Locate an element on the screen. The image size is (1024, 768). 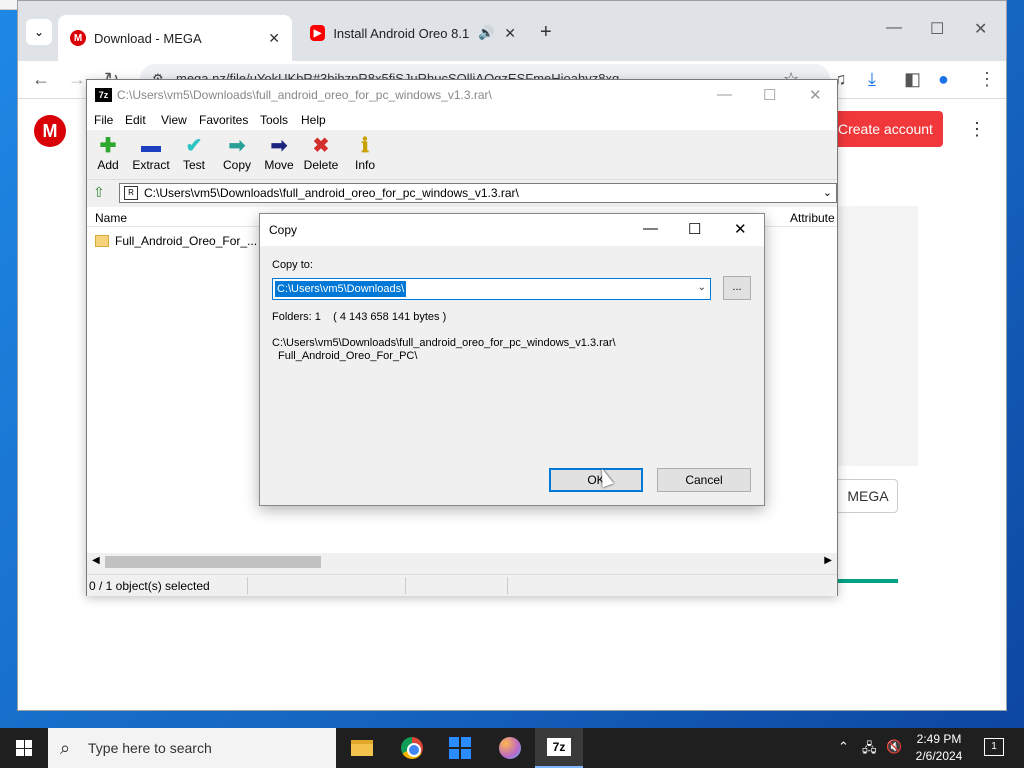
tab-install-android: ▶ Install Android Oreo 8.1 Po 🔊 ✕ is located at coordinates (413, 33).